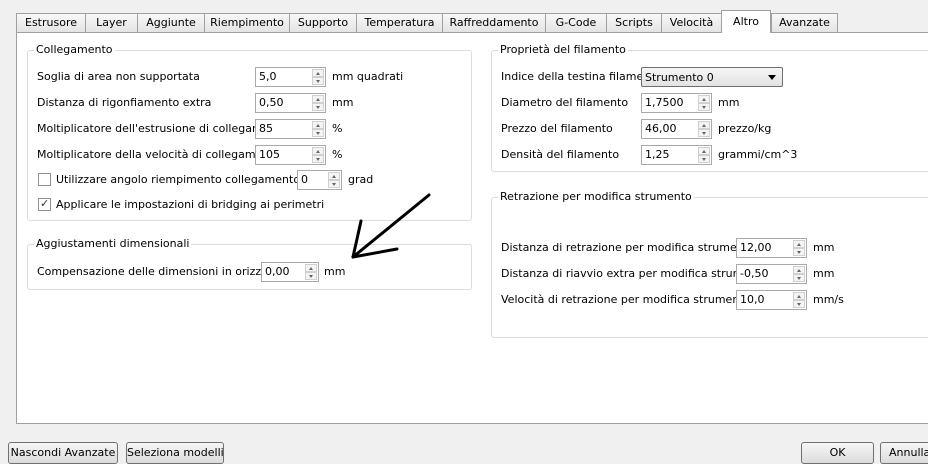 This screenshot has height=464, width=928. Describe the element at coordinates (175, 453) in the screenshot. I see `select-models-button: Seleziona modelli` at that location.